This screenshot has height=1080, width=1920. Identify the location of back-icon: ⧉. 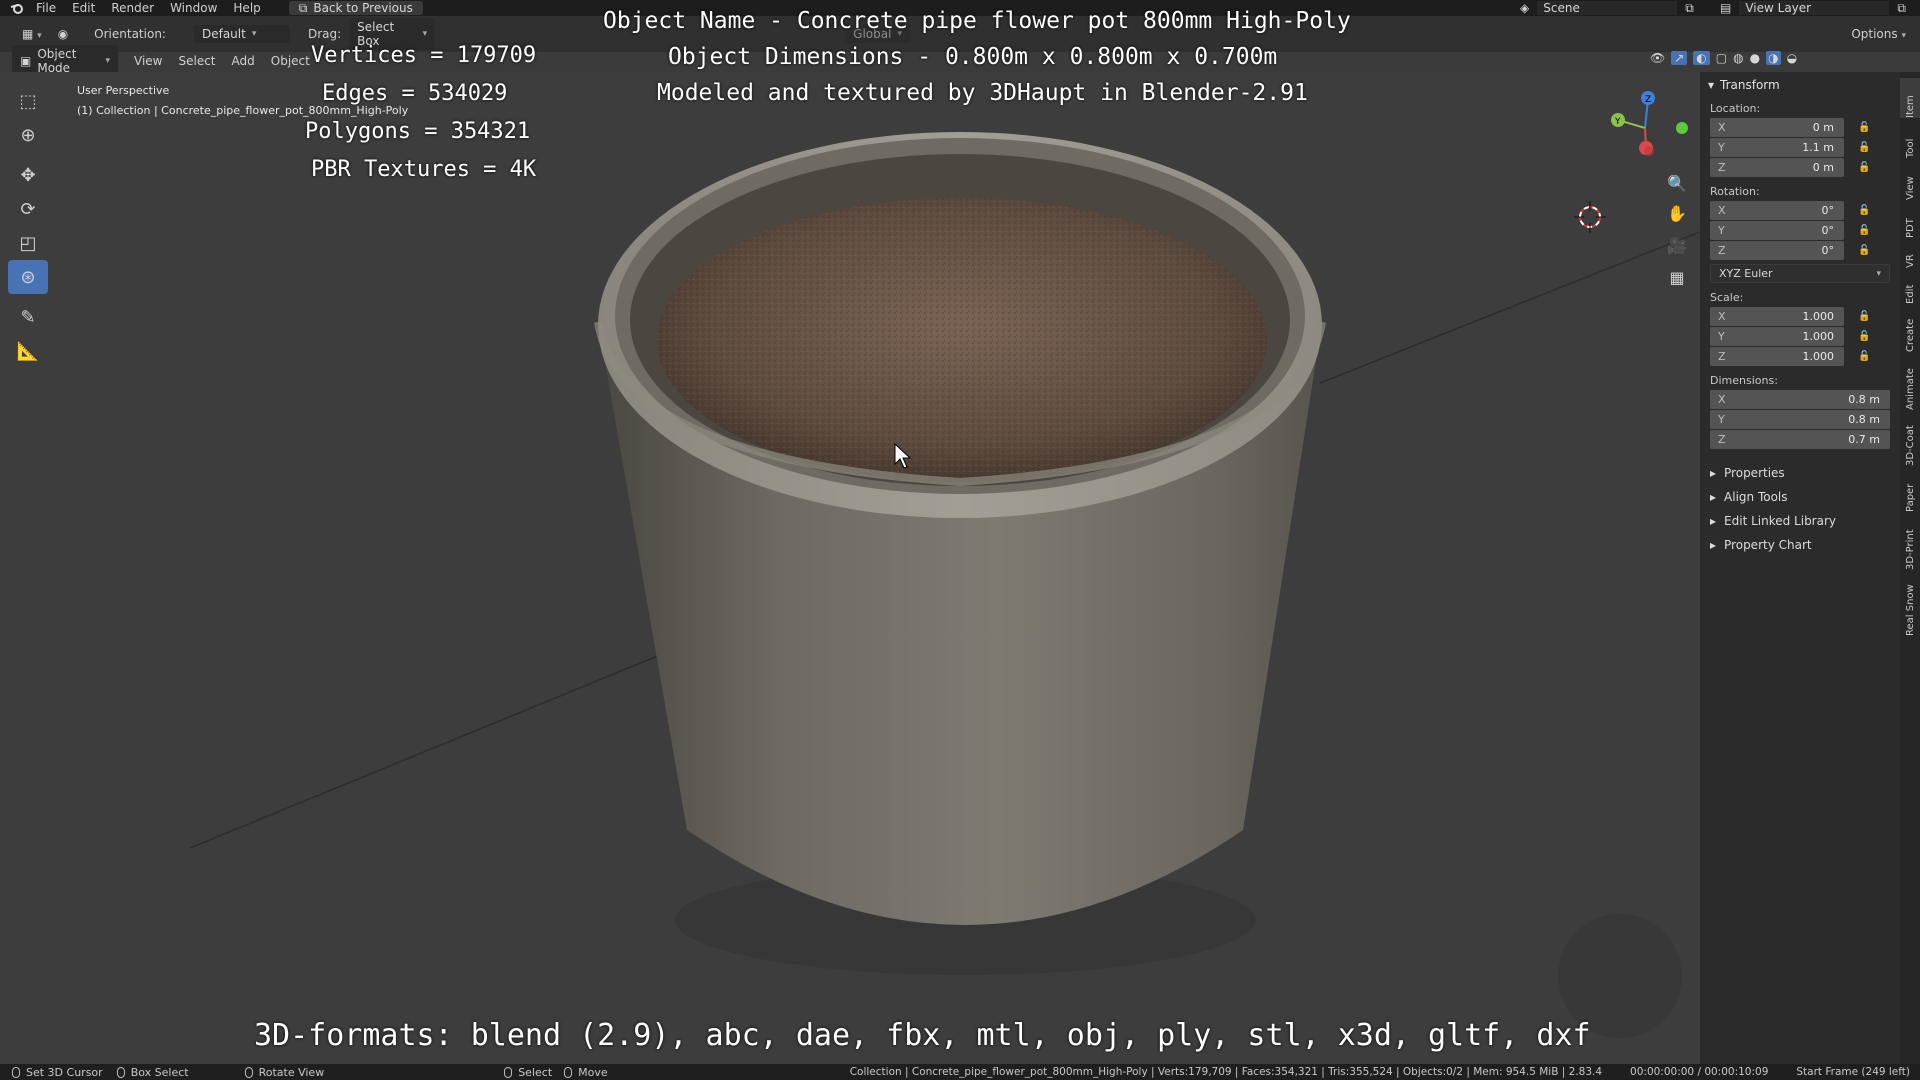
(303, 7).